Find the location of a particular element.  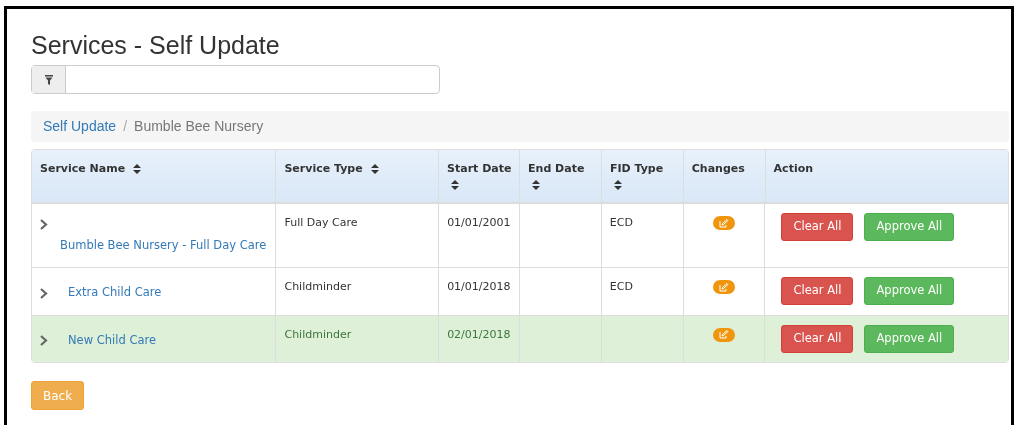

breadcrumb-link: Self Update is located at coordinates (80, 126).